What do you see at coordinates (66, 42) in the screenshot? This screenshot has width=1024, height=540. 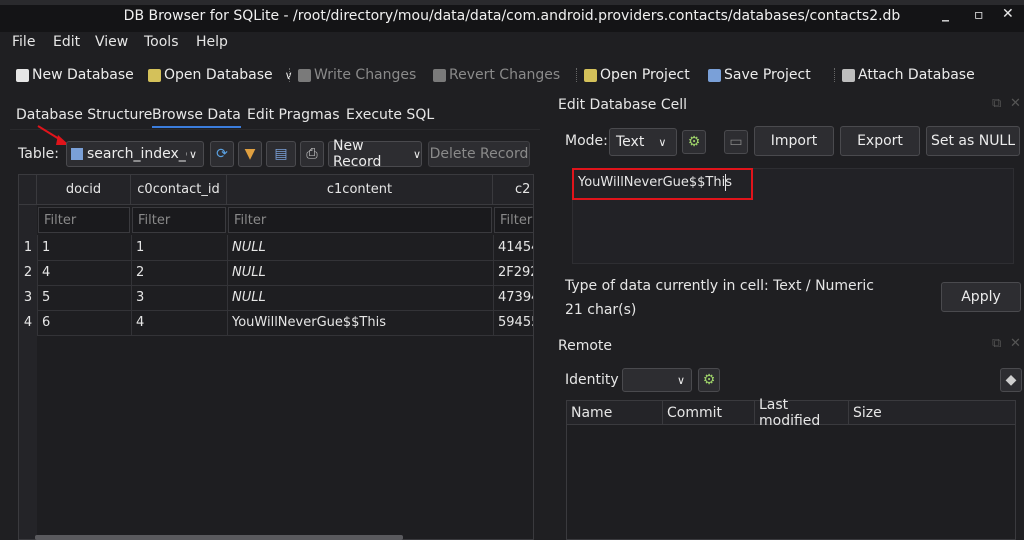 I see `menu-edit: Edit` at bounding box center [66, 42].